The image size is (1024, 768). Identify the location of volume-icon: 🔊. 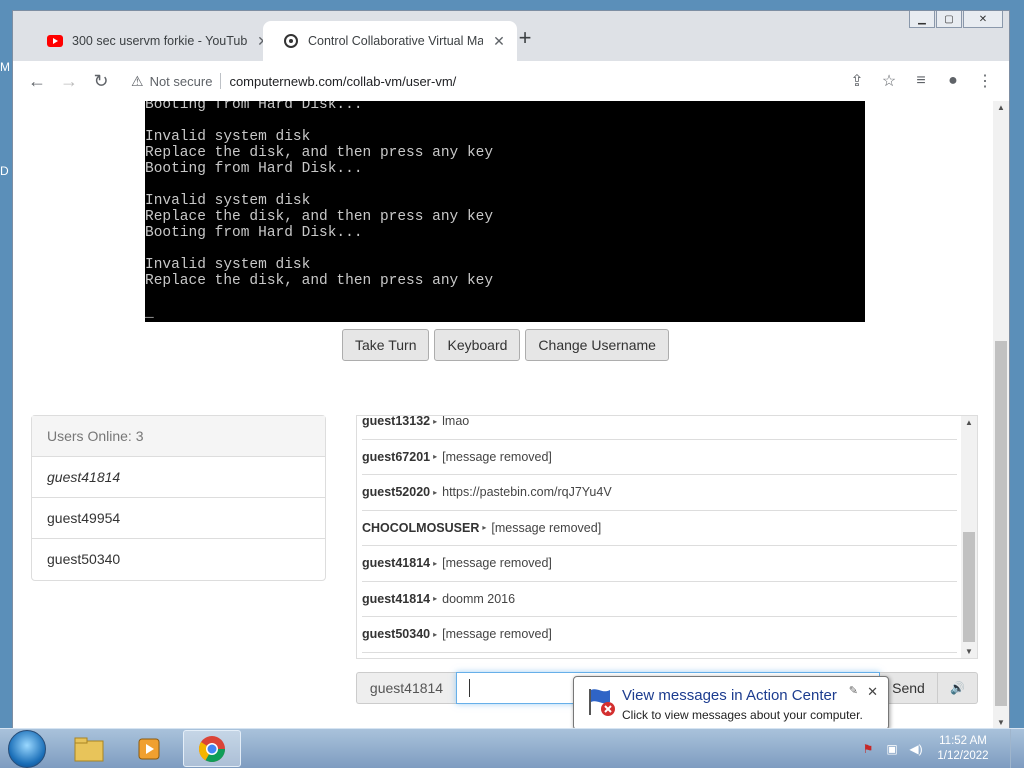
(958, 688).